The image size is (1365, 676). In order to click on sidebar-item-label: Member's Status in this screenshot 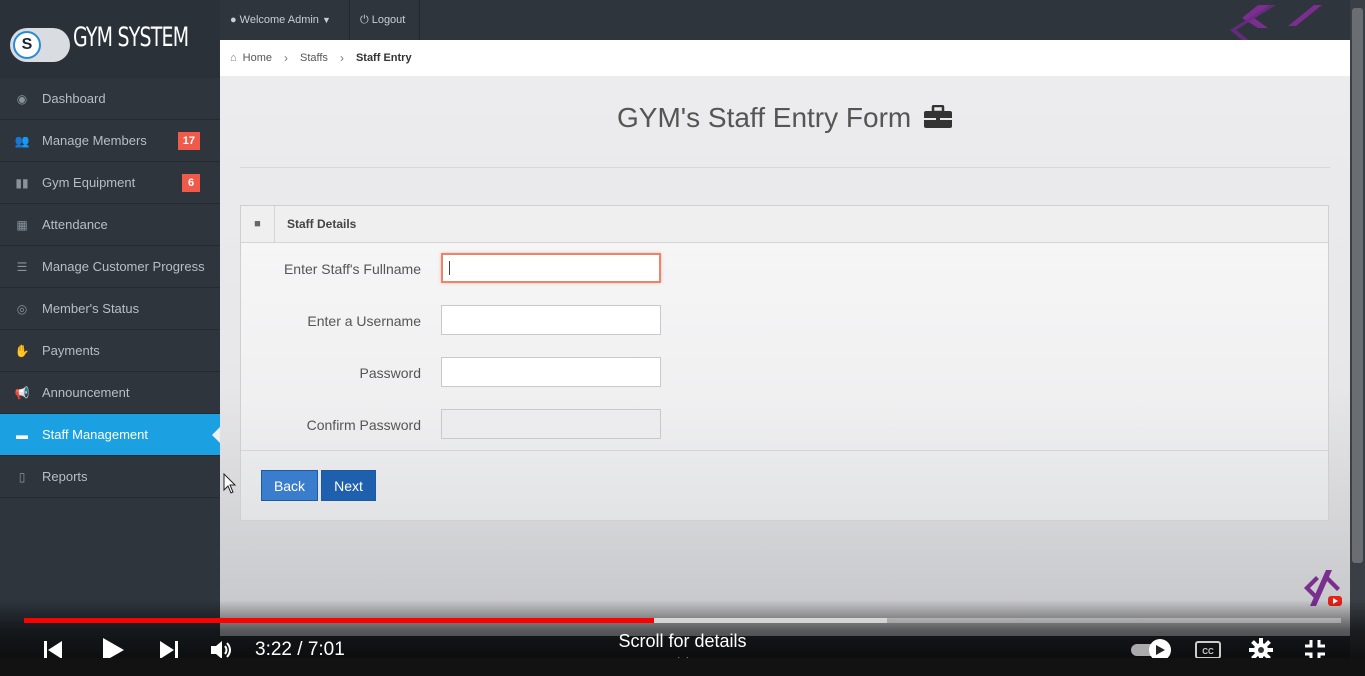, I will do `click(91, 308)`.